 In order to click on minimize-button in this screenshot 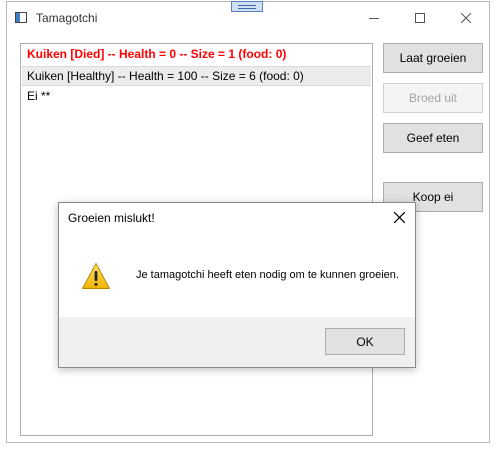, I will do `click(374, 17)`.